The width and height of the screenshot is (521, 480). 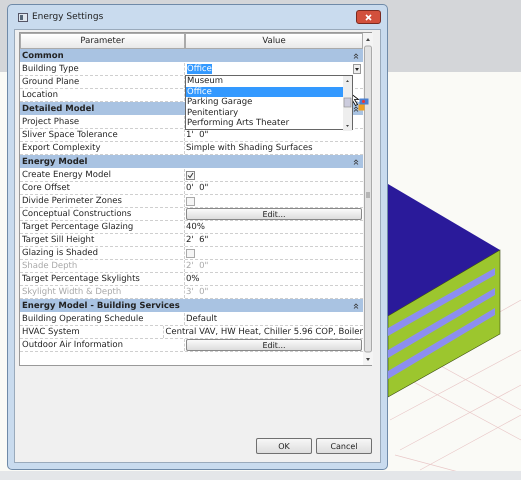 What do you see at coordinates (195, 227) in the screenshot?
I see `value-cell: 40%` at bounding box center [195, 227].